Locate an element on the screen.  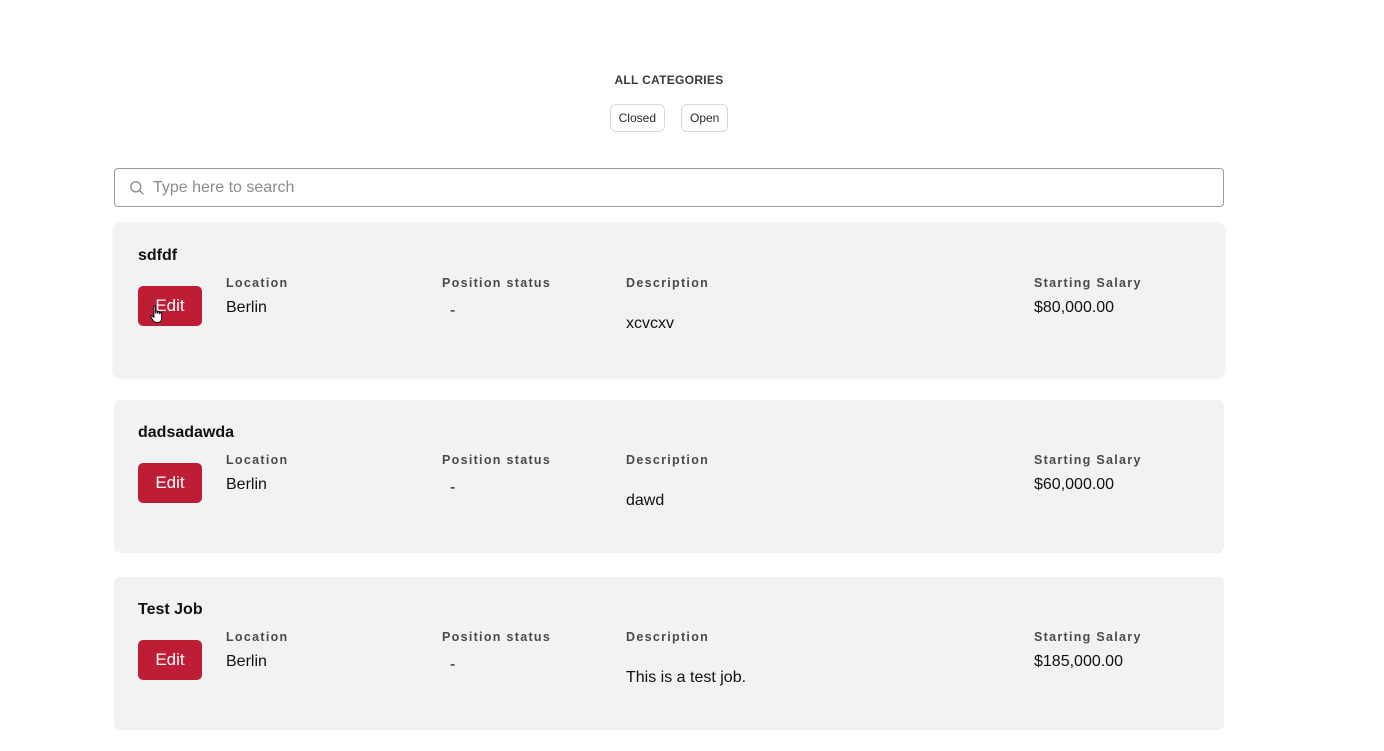
description-value: This is a test job. is located at coordinates (686, 677).